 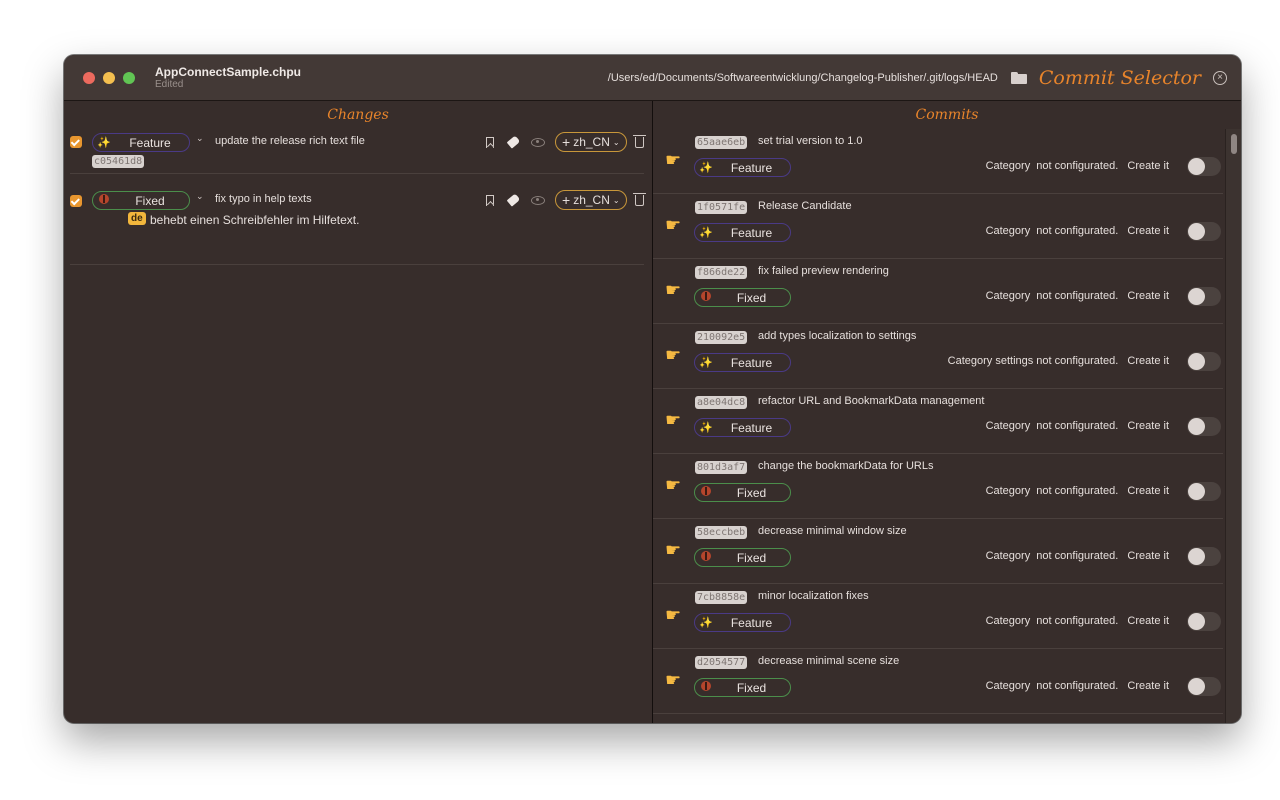 I want to click on commit-hash: 65aae6eb, so click(x=721, y=142).